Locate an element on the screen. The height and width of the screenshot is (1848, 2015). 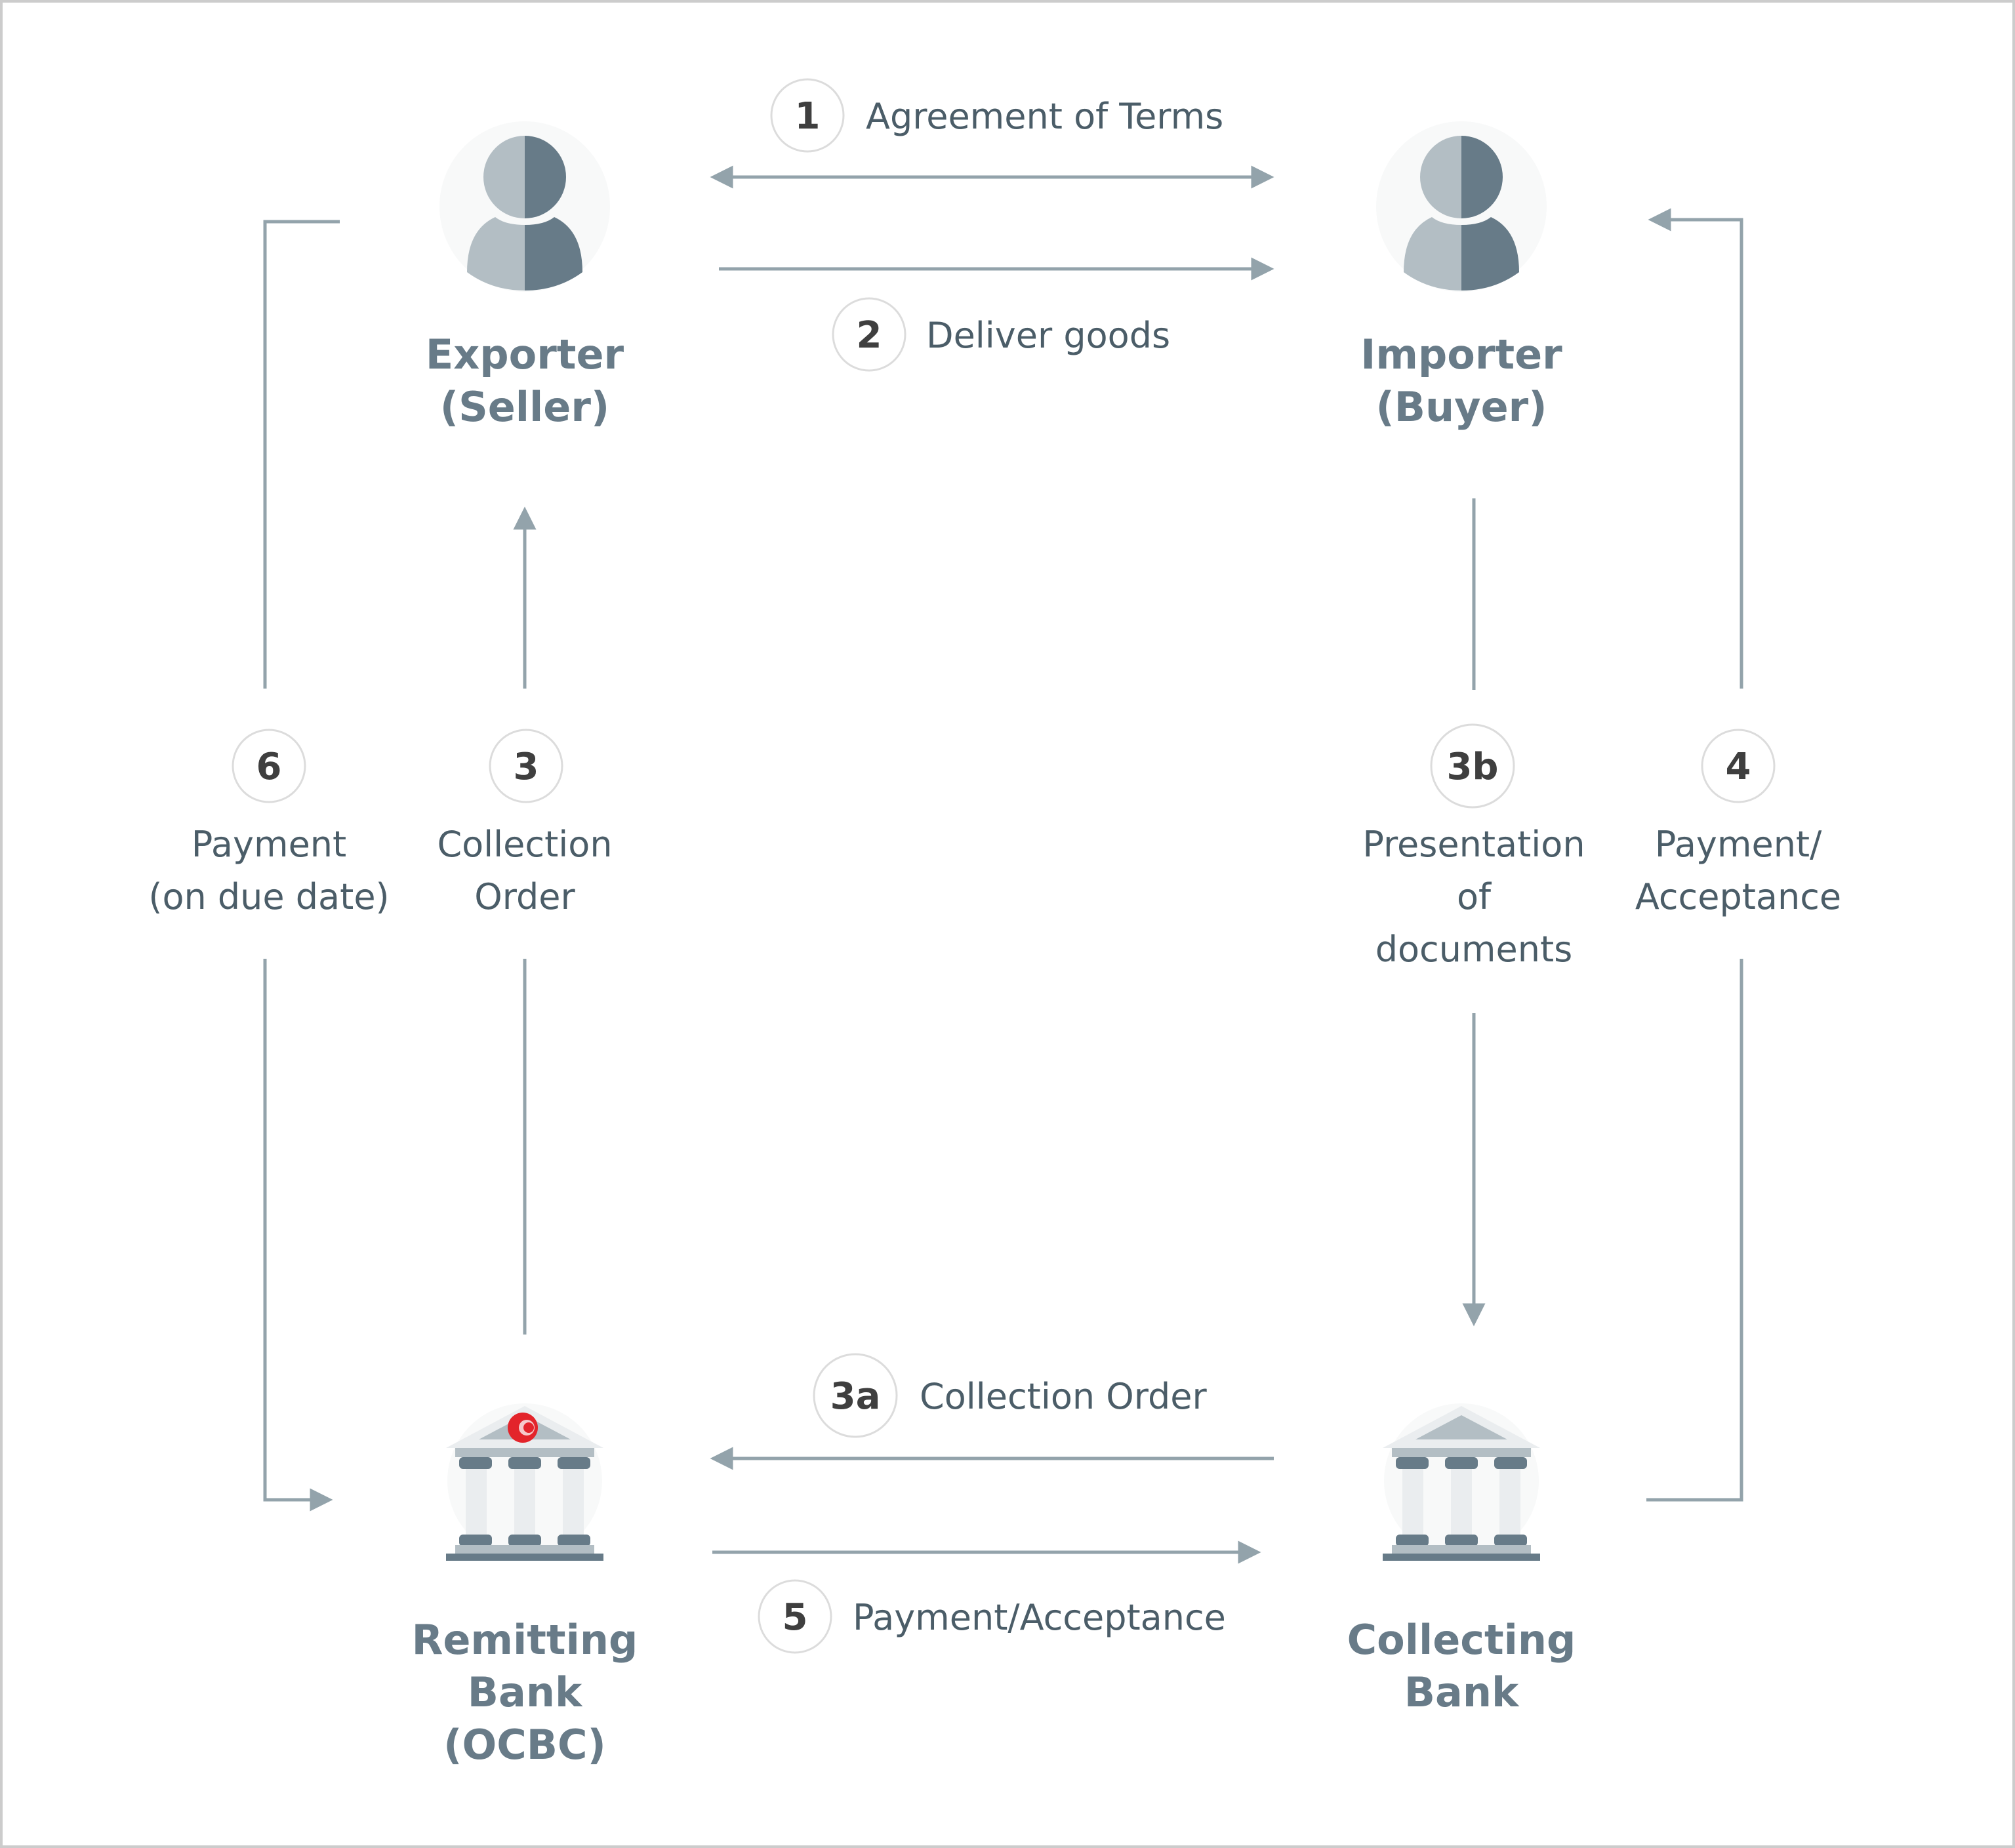
ocbc-logo-icon is located at coordinates (523, 1428).